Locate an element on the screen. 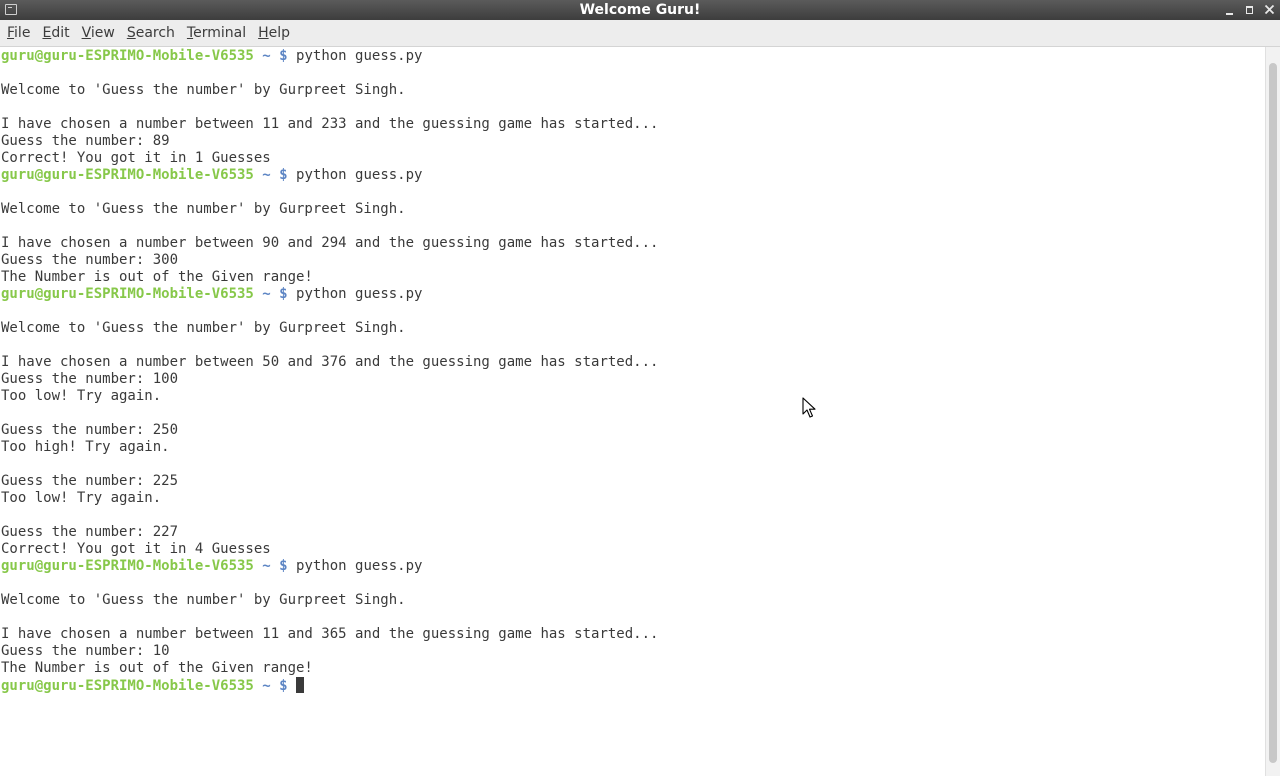 The width and height of the screenshot is (1280, 776). close-icon is located at coordinates (1270, 10).